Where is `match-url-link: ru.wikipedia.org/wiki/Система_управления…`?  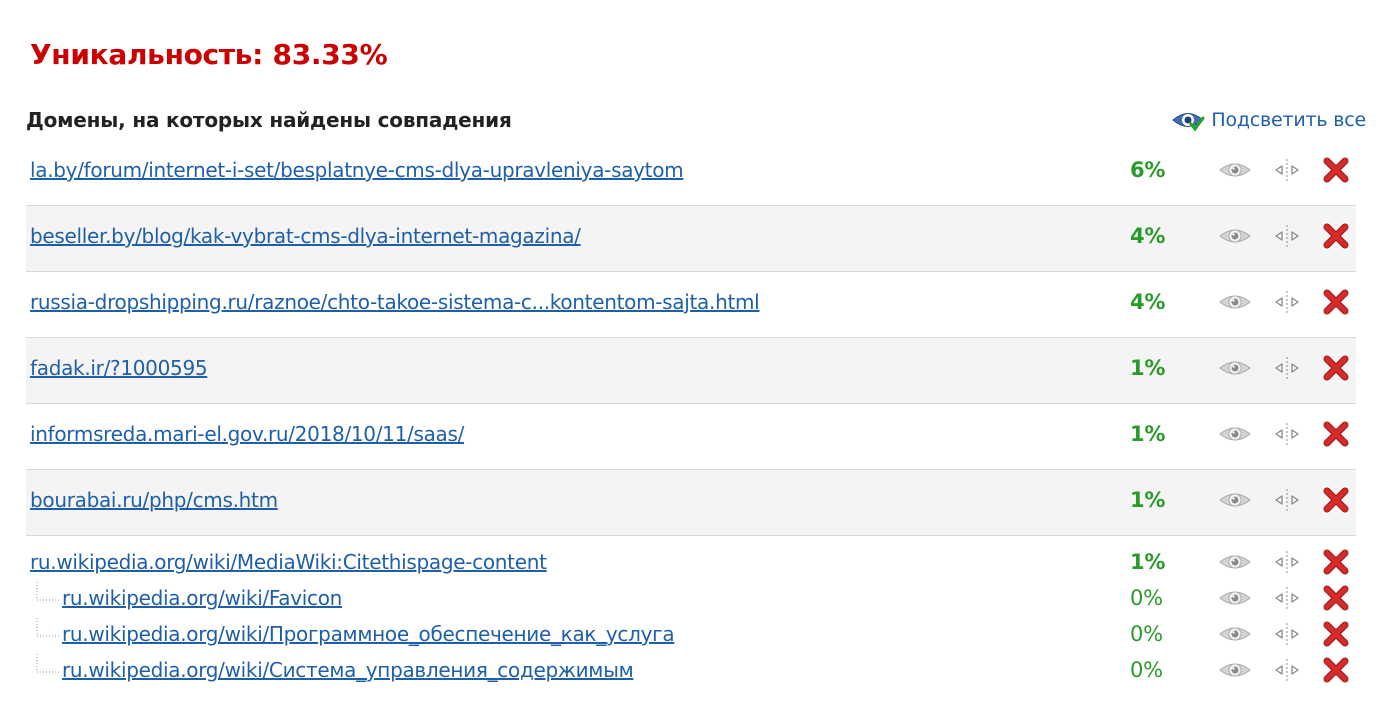 match-url-link: ru.wikipedia.org/wiki/Система_управления… is located at coordinates (348, 670).